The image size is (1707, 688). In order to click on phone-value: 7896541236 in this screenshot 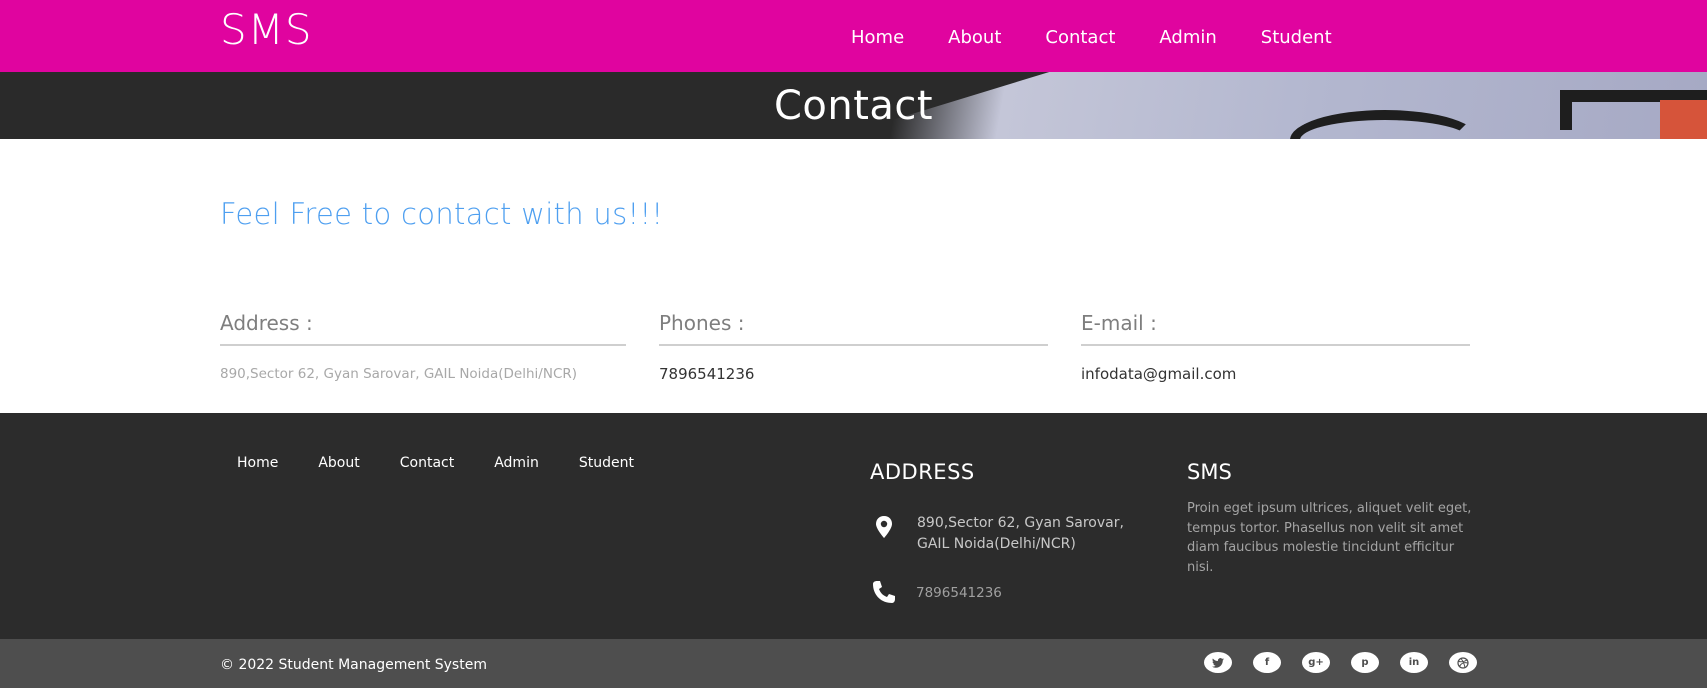, I will do `click(707, 374)`.